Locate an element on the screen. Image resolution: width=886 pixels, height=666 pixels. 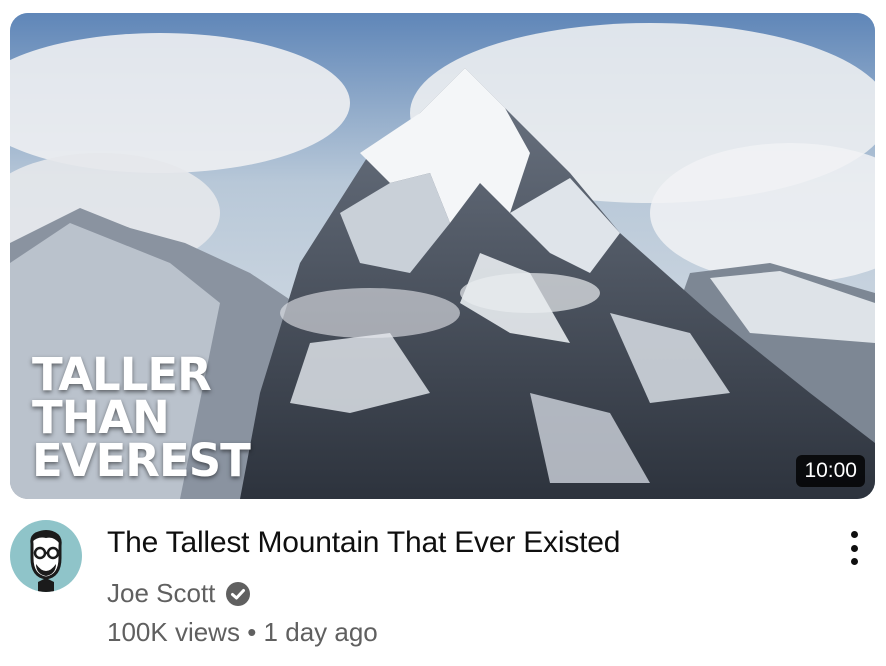
channel-row: Joe Scott is located at coordinates (179, 593).